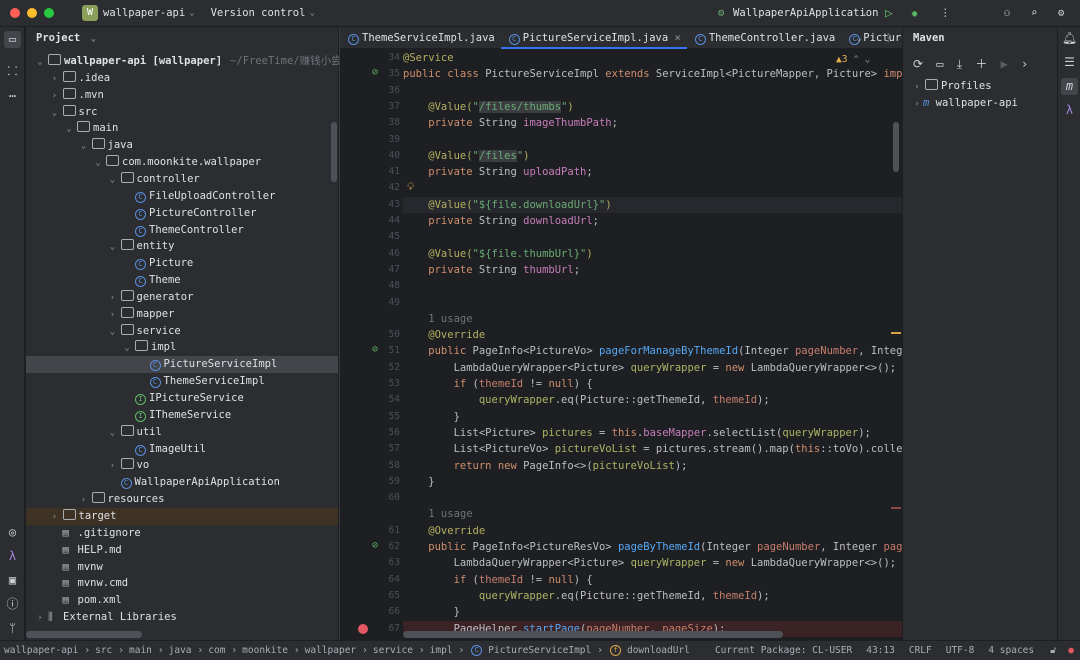 This screenshot has height=660, width=1080. What do you see at coordinates (182, 162) in the screenshot?
I see `tree-item: ⌄ com.moonkite.wallpaper` at bounding box center [182, 162].